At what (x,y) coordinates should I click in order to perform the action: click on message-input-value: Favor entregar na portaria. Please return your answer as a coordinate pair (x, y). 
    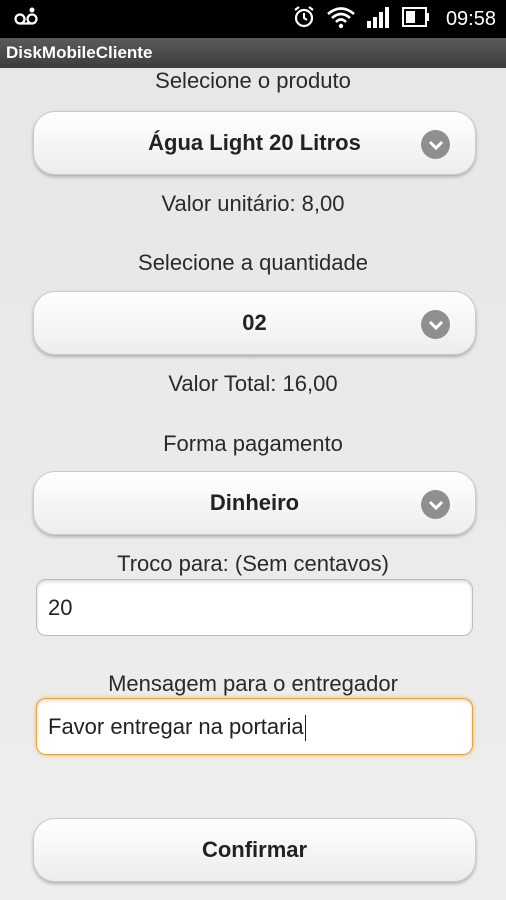
    Looking at the image, I should click on (176, 726).